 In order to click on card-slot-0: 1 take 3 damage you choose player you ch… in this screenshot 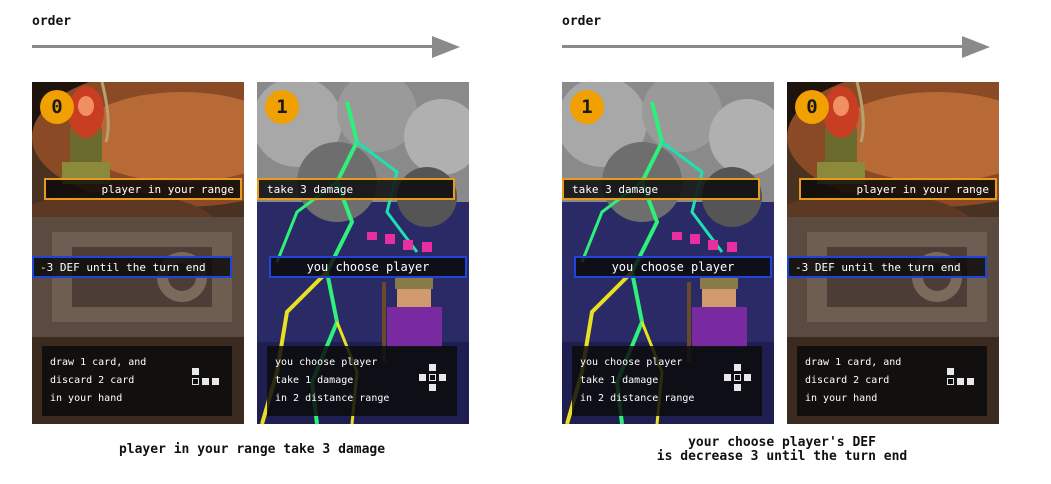, I will do `click(668, 253)`.